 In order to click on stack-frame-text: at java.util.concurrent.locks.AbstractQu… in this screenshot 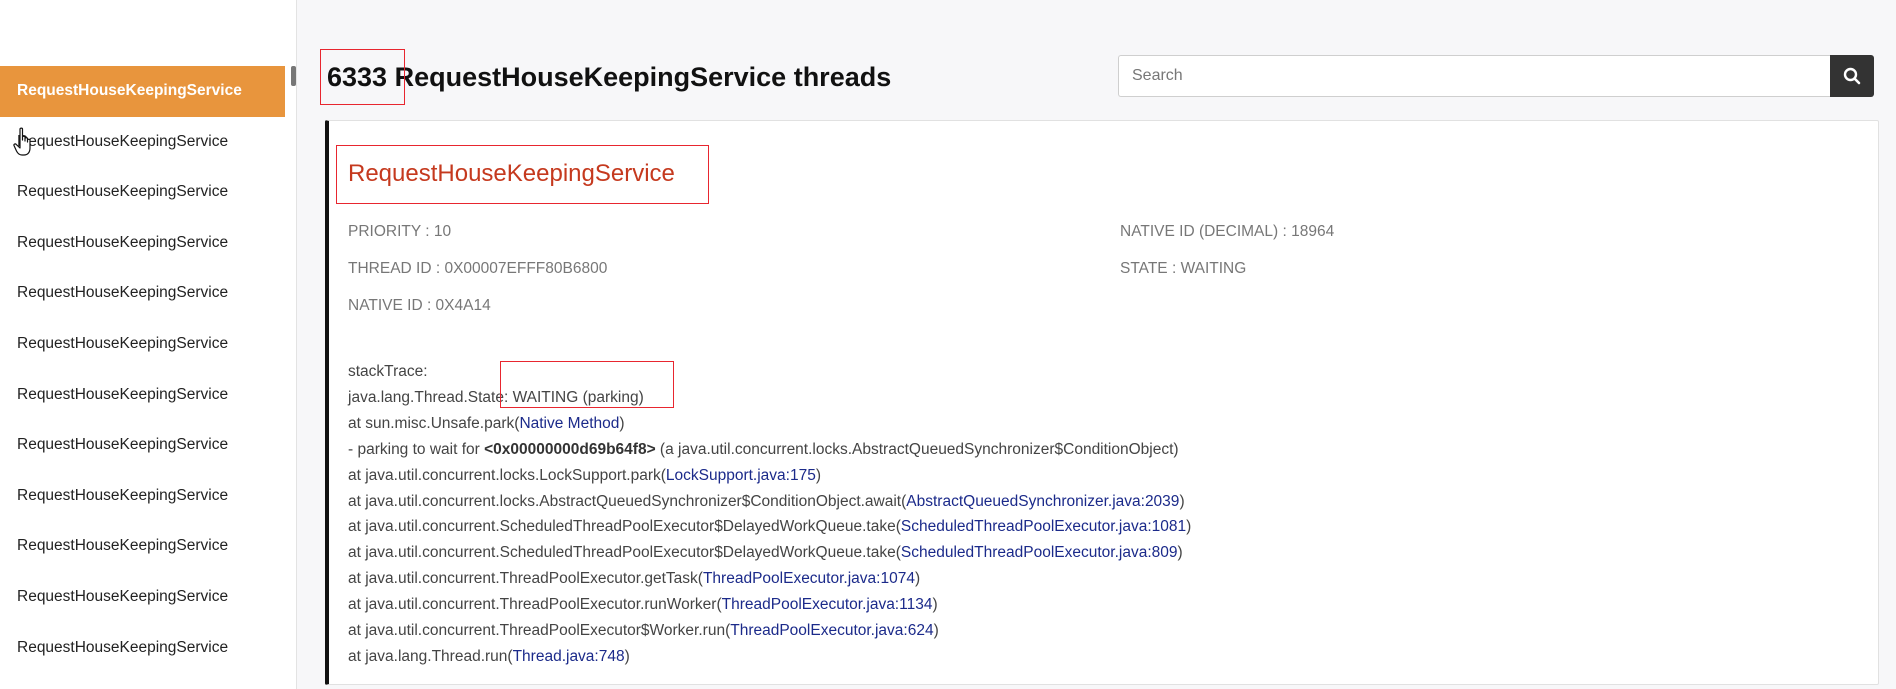, I will do `click(627, 501)`.